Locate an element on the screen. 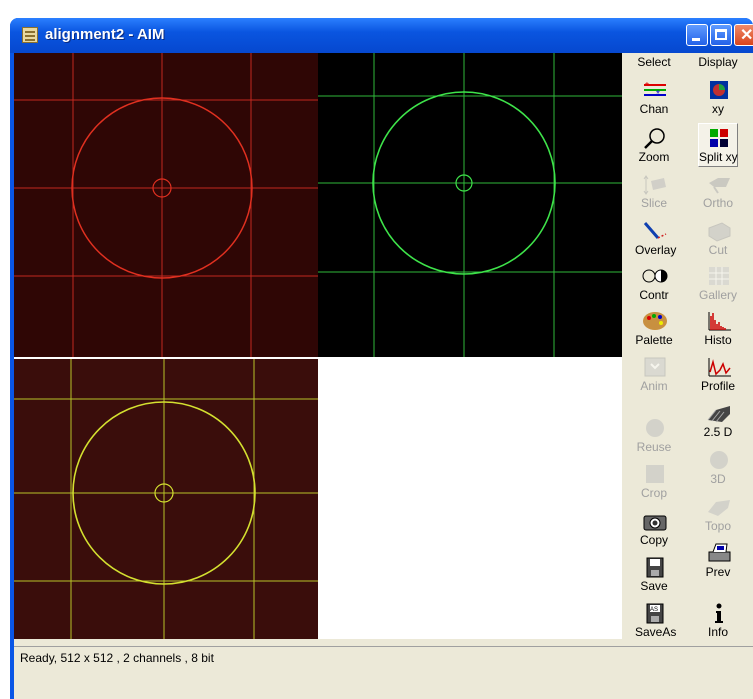 This screenshot has height=699, width=753. topo-icon is located at coordinates (719, 507).